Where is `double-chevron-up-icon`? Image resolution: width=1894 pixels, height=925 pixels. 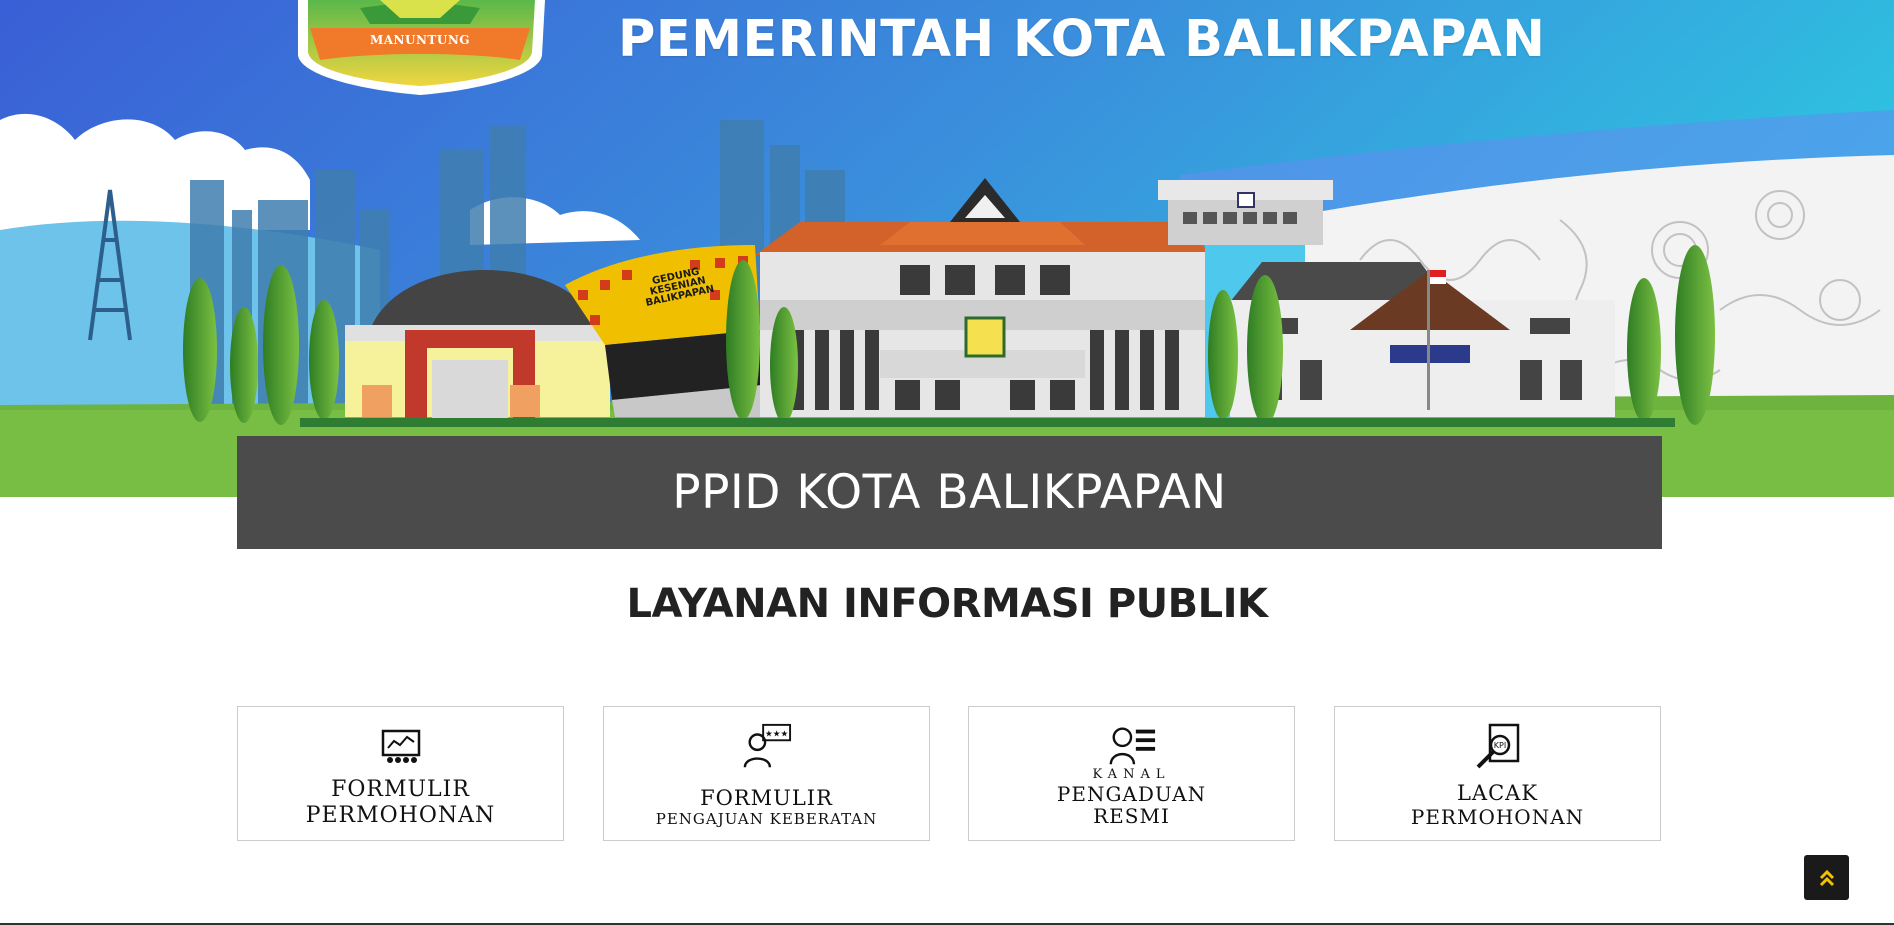 double-chevron-up-icon is located at coordinates (1826, 877).